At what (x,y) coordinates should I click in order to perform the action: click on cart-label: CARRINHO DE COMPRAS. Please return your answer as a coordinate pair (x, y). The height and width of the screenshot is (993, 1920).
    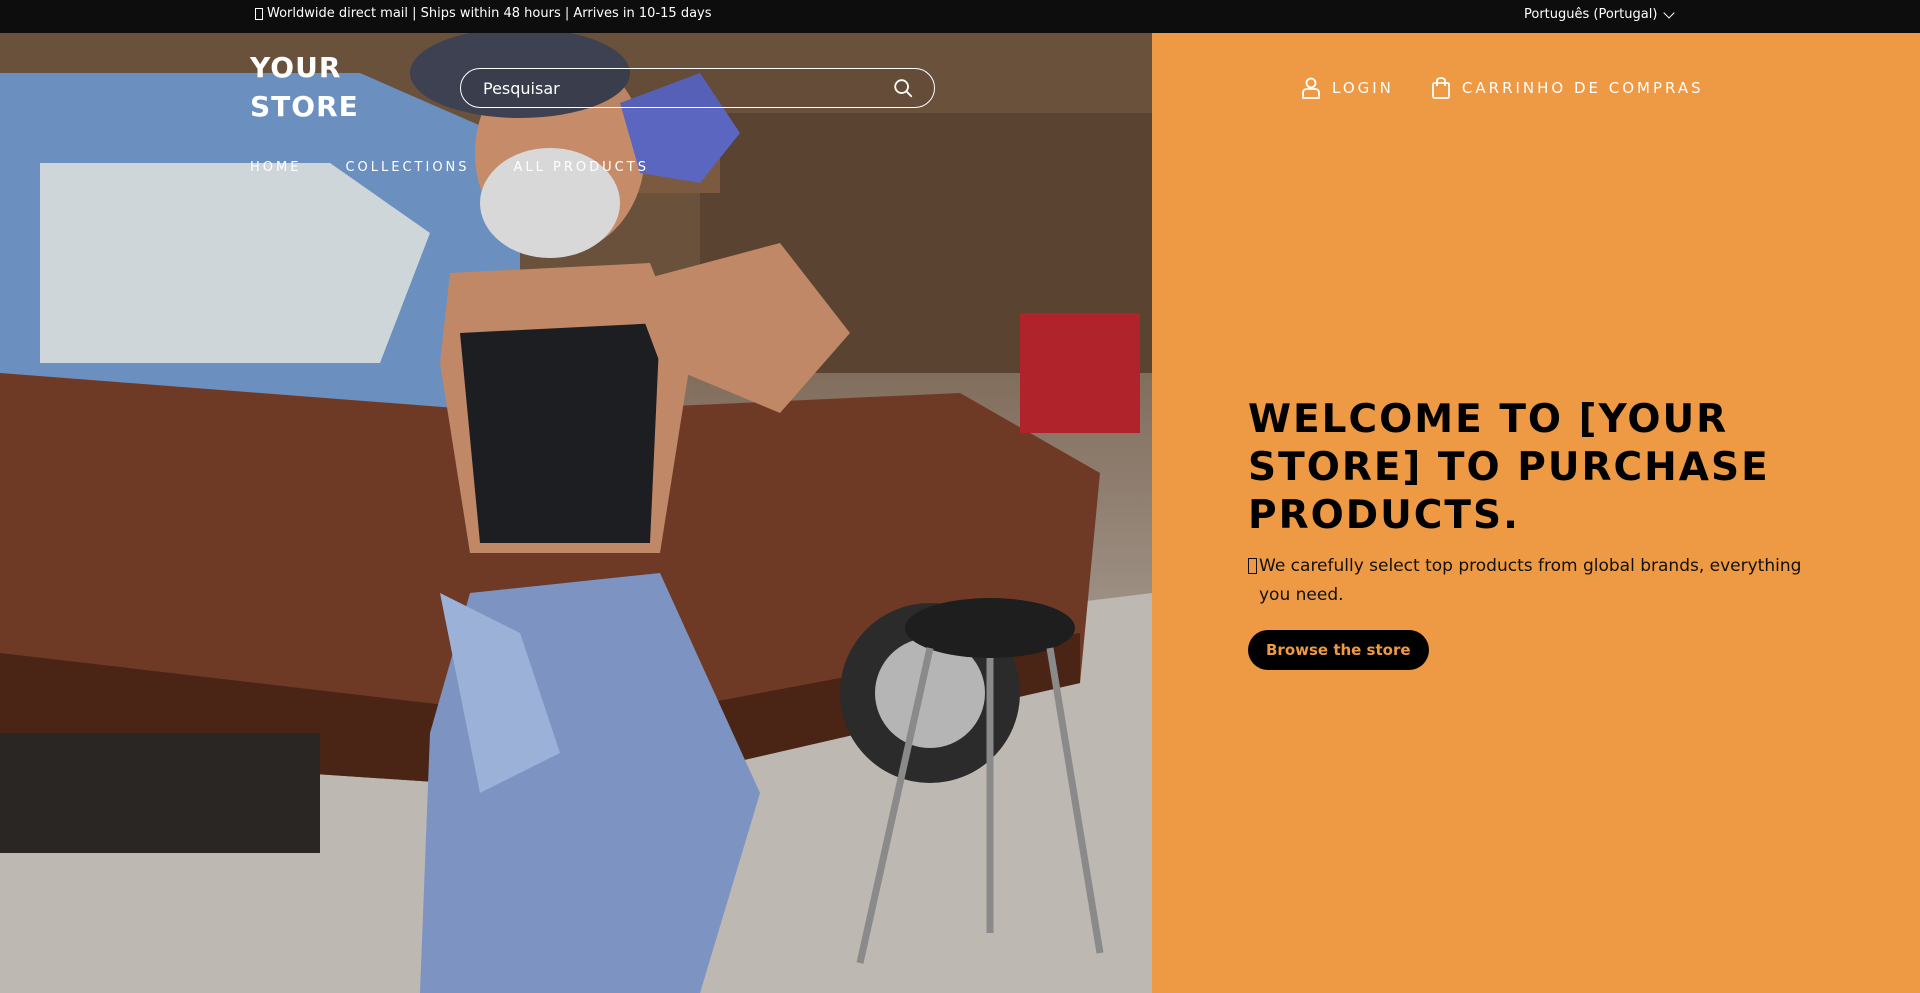
    Looking at the image, I should click on (1582, 88).